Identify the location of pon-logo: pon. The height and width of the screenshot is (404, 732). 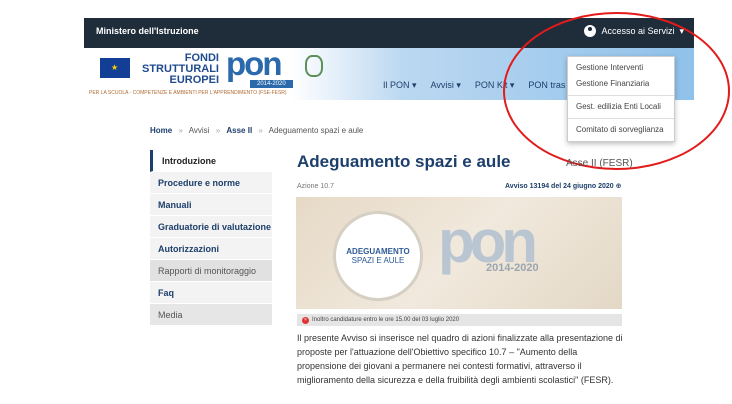
(254, 63).